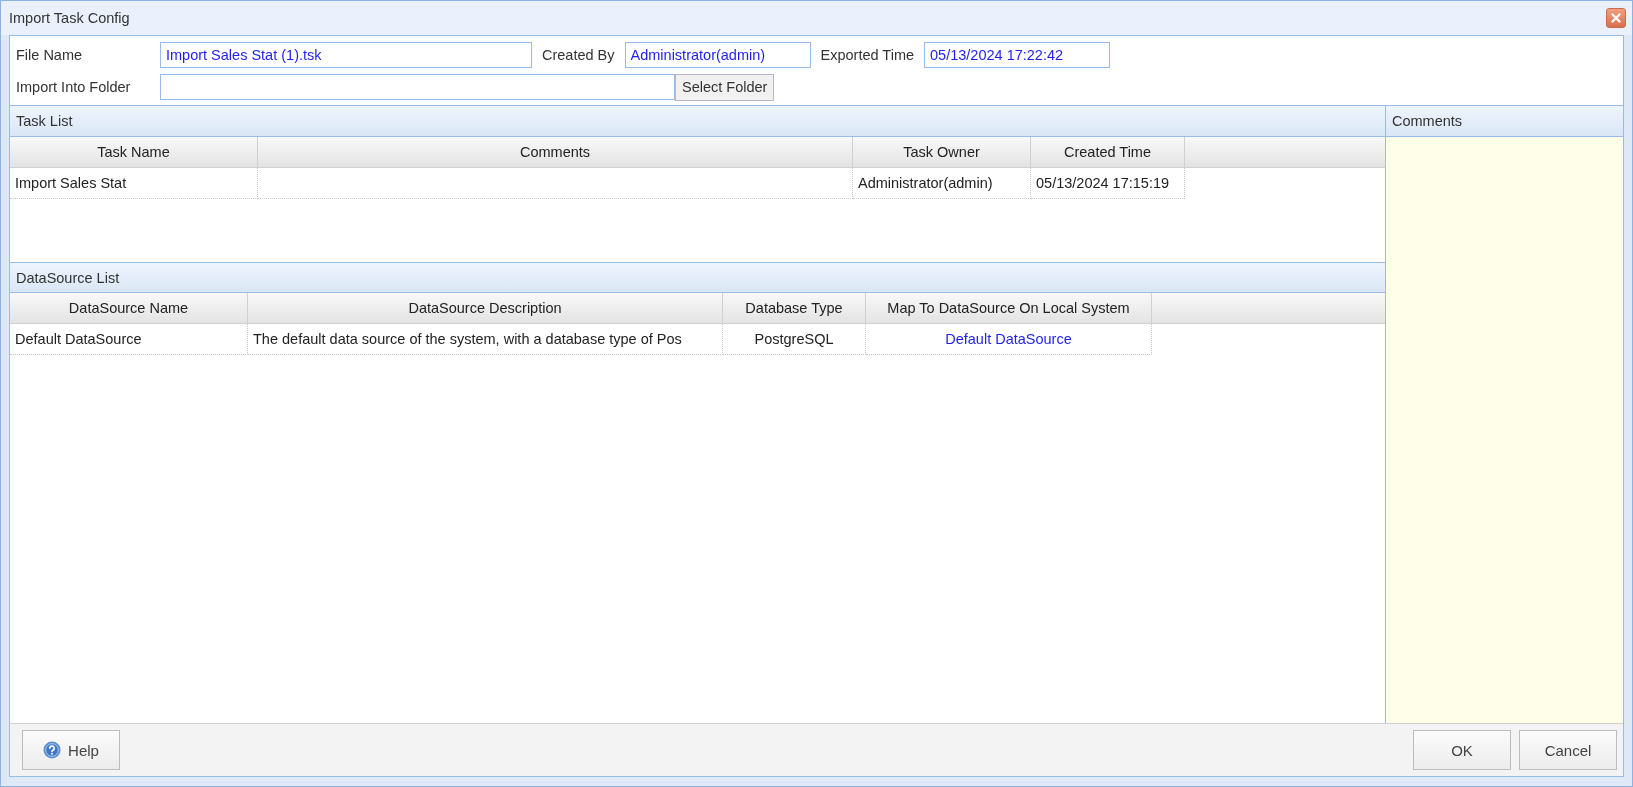 The image size is (1633, 787). Describe the element at coordinates (129, 339) in the screenshot. I see `table-cell: Default DataSource` at that location.